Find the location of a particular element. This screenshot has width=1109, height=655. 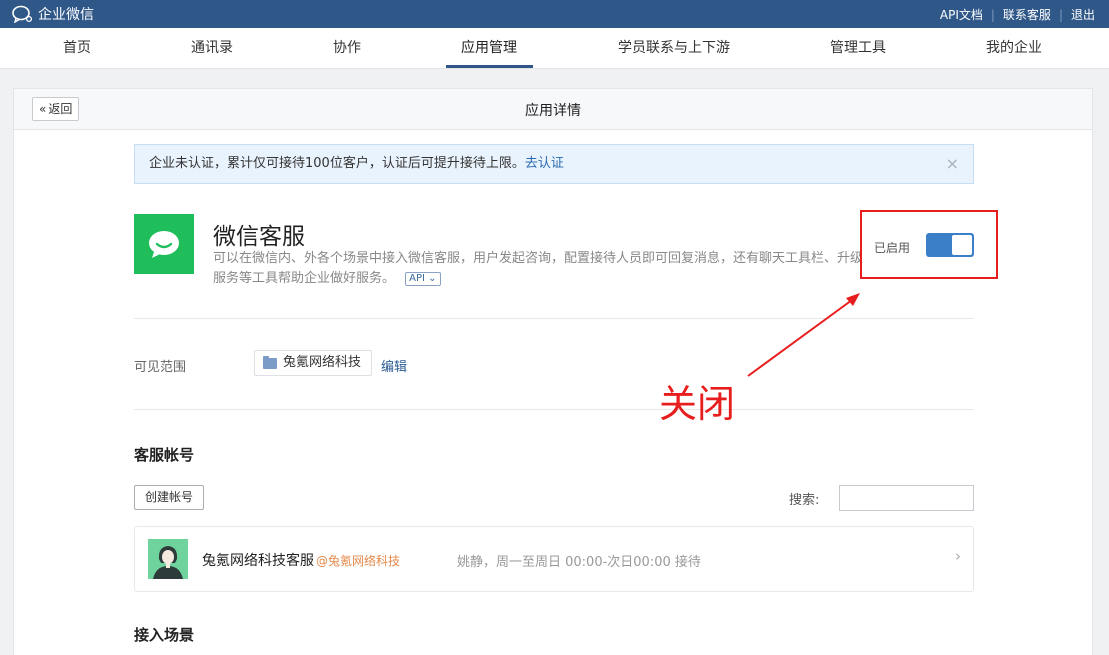

folder-icon is located at coordinates (270, 362).